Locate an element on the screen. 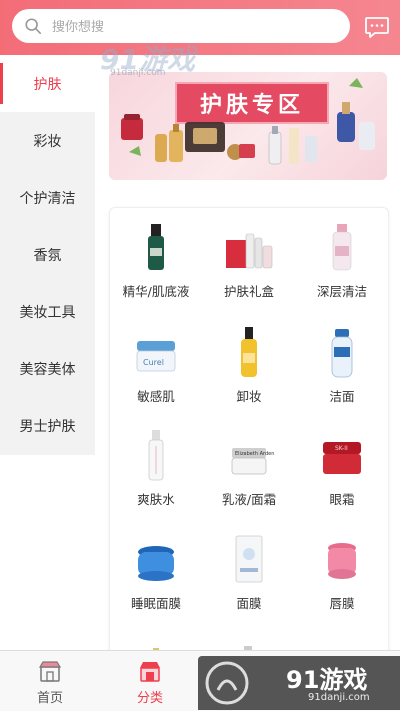 The height and width of the screenshot is (711, 400). sidebar-item-skincare: 护肤 is located at coordinates (47, 83).